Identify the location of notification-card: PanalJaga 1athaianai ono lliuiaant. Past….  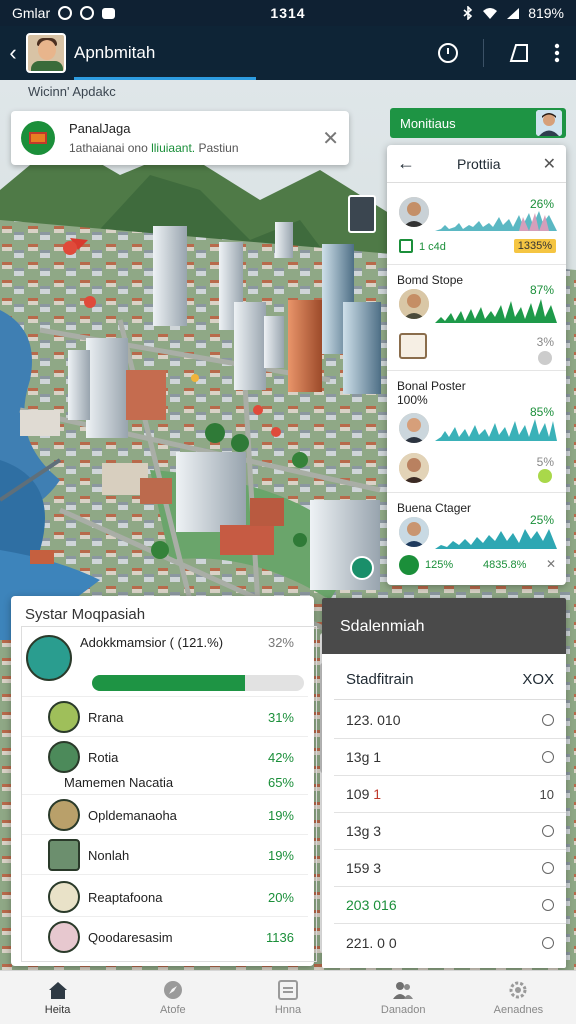
(180, 138).